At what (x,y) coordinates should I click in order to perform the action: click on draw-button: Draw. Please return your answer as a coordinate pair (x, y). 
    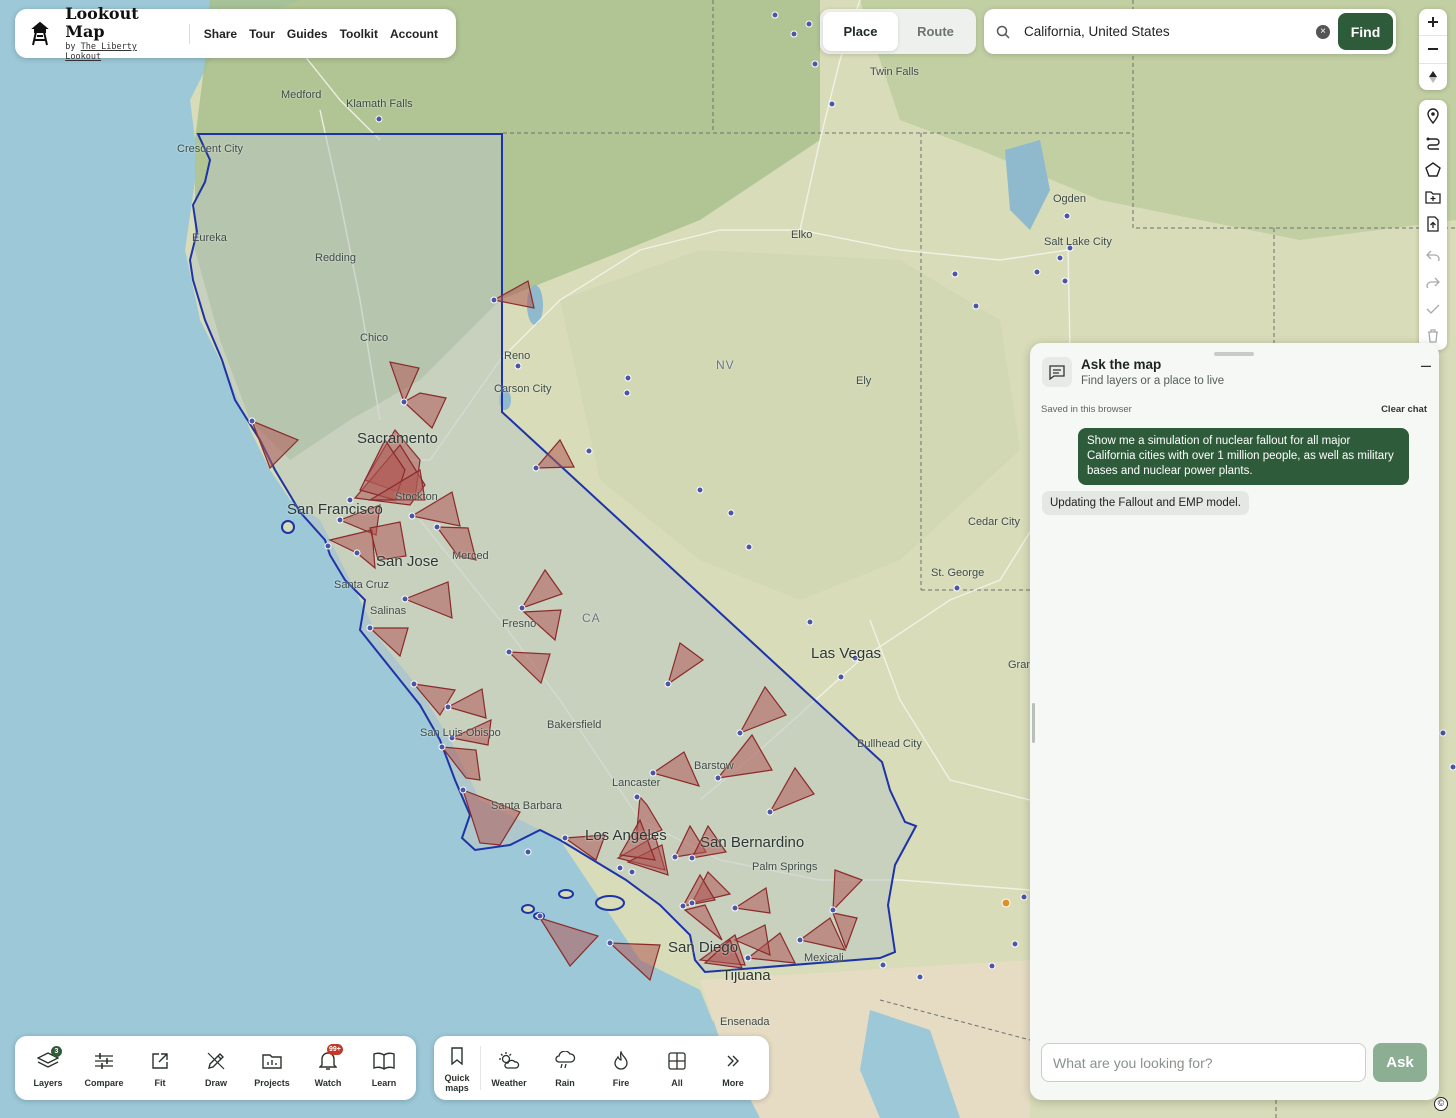
    Looking at the image, I should click on (216, 1068).